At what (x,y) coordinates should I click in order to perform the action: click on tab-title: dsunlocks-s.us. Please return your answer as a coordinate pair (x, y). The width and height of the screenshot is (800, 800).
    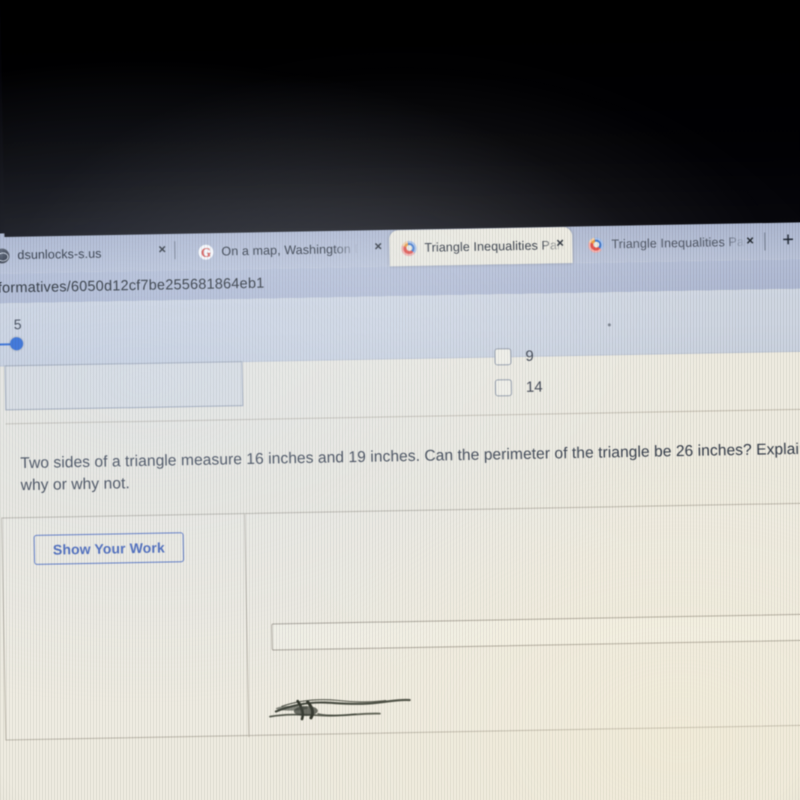
    Looking at the image, I should click on (59, 254).